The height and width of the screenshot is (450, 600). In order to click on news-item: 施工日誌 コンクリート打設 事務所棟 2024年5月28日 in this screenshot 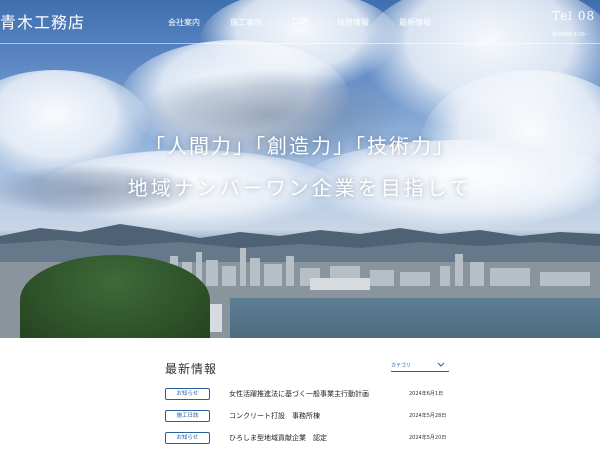, I will do `click(315, 417)`.